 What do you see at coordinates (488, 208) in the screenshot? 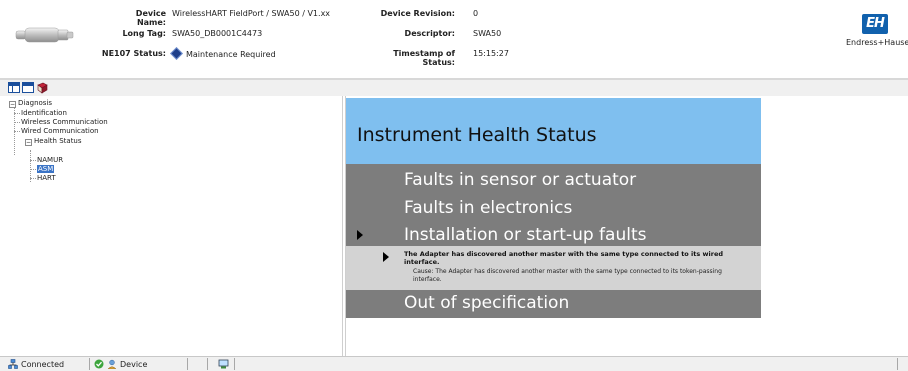
I see `category-electronics: Faults in electronics` at bounding box center [488, 208].